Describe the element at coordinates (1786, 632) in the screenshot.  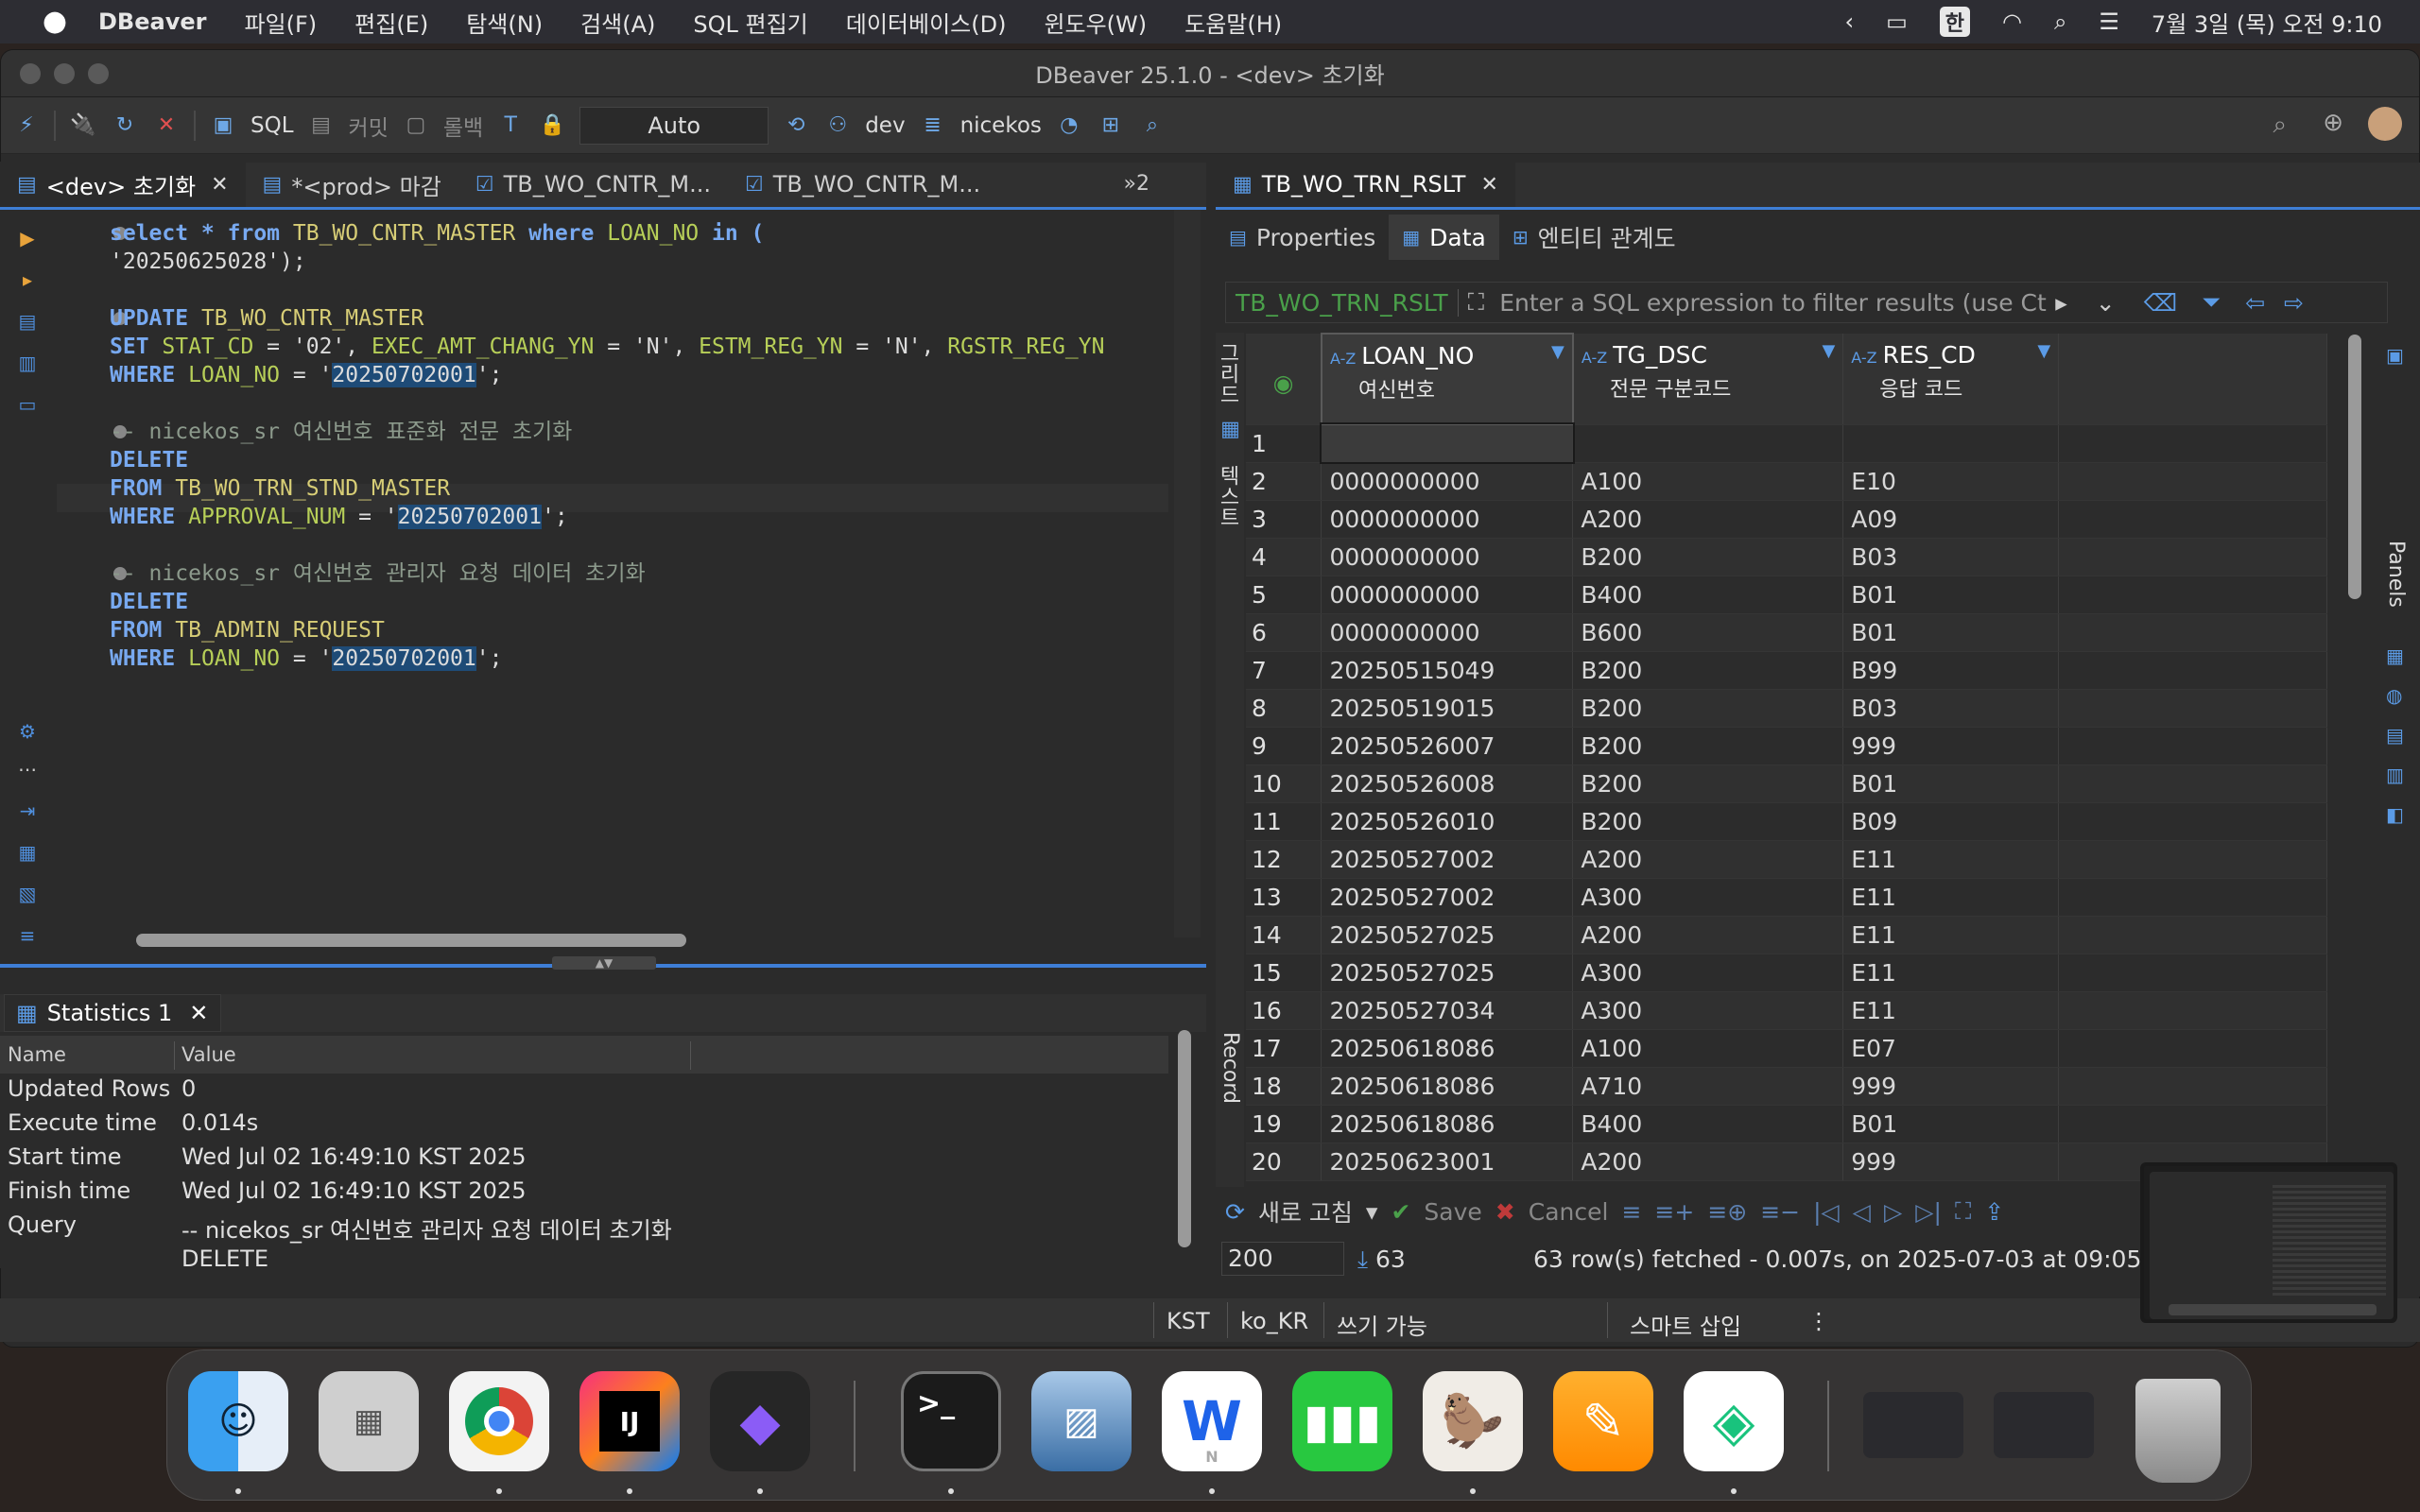
I see `table-row: 6 0000000000 B600 B01` at that location.